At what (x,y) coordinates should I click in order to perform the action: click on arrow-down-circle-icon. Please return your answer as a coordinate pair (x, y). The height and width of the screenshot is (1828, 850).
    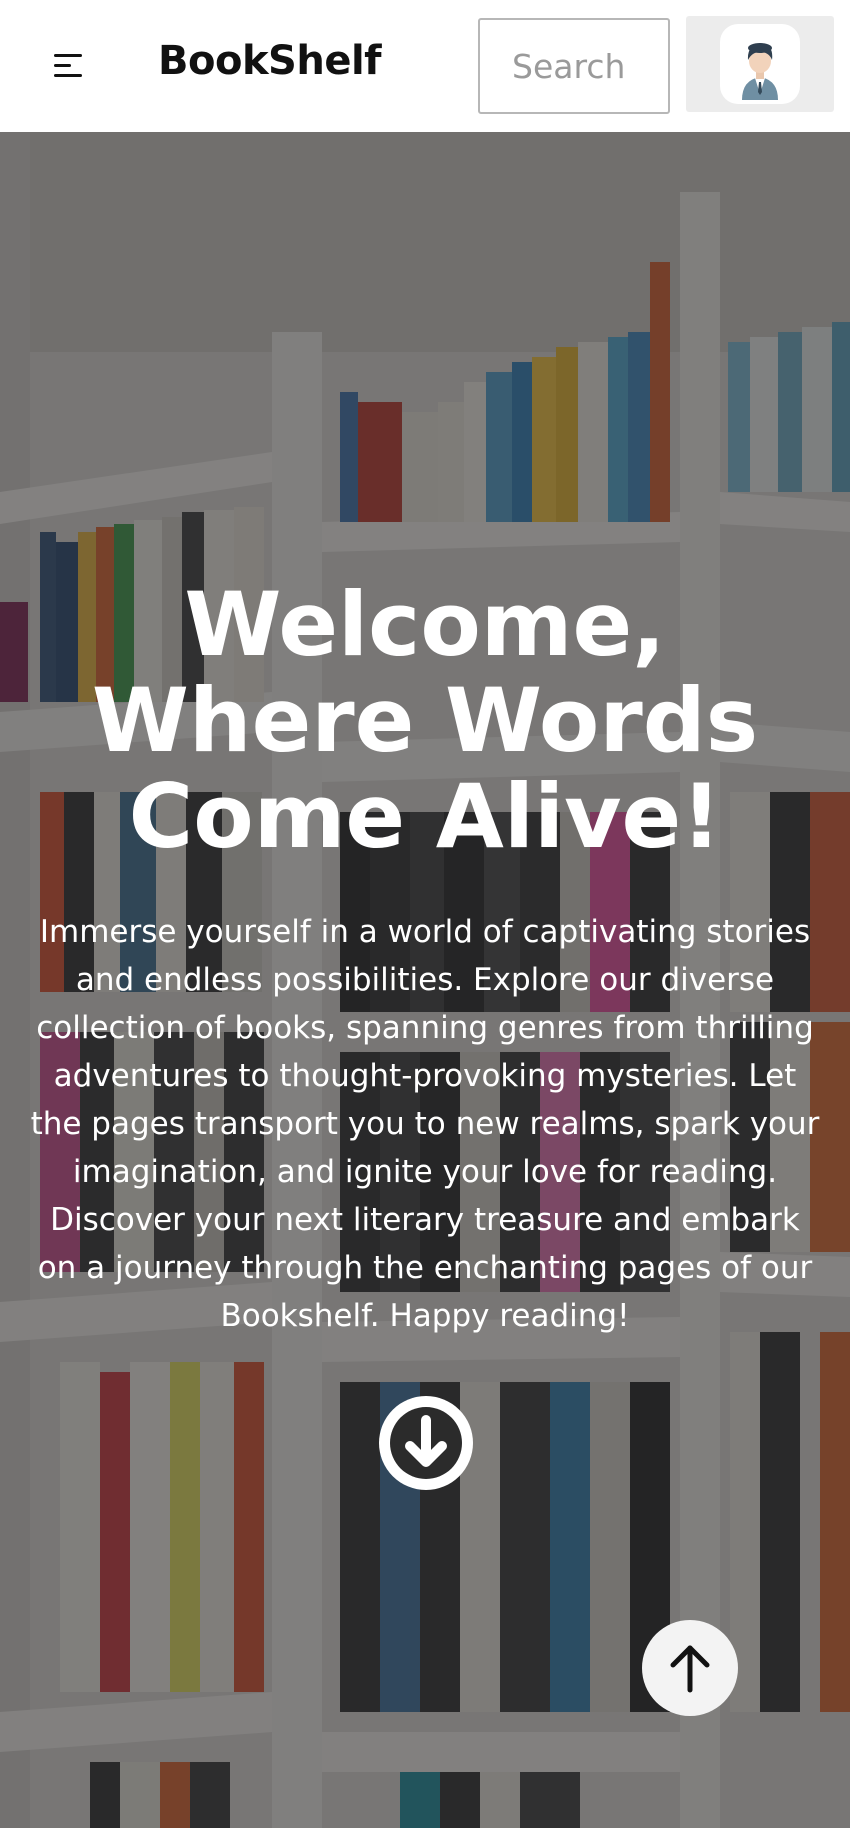
    Looking at the image, I should click on (426, 1443).